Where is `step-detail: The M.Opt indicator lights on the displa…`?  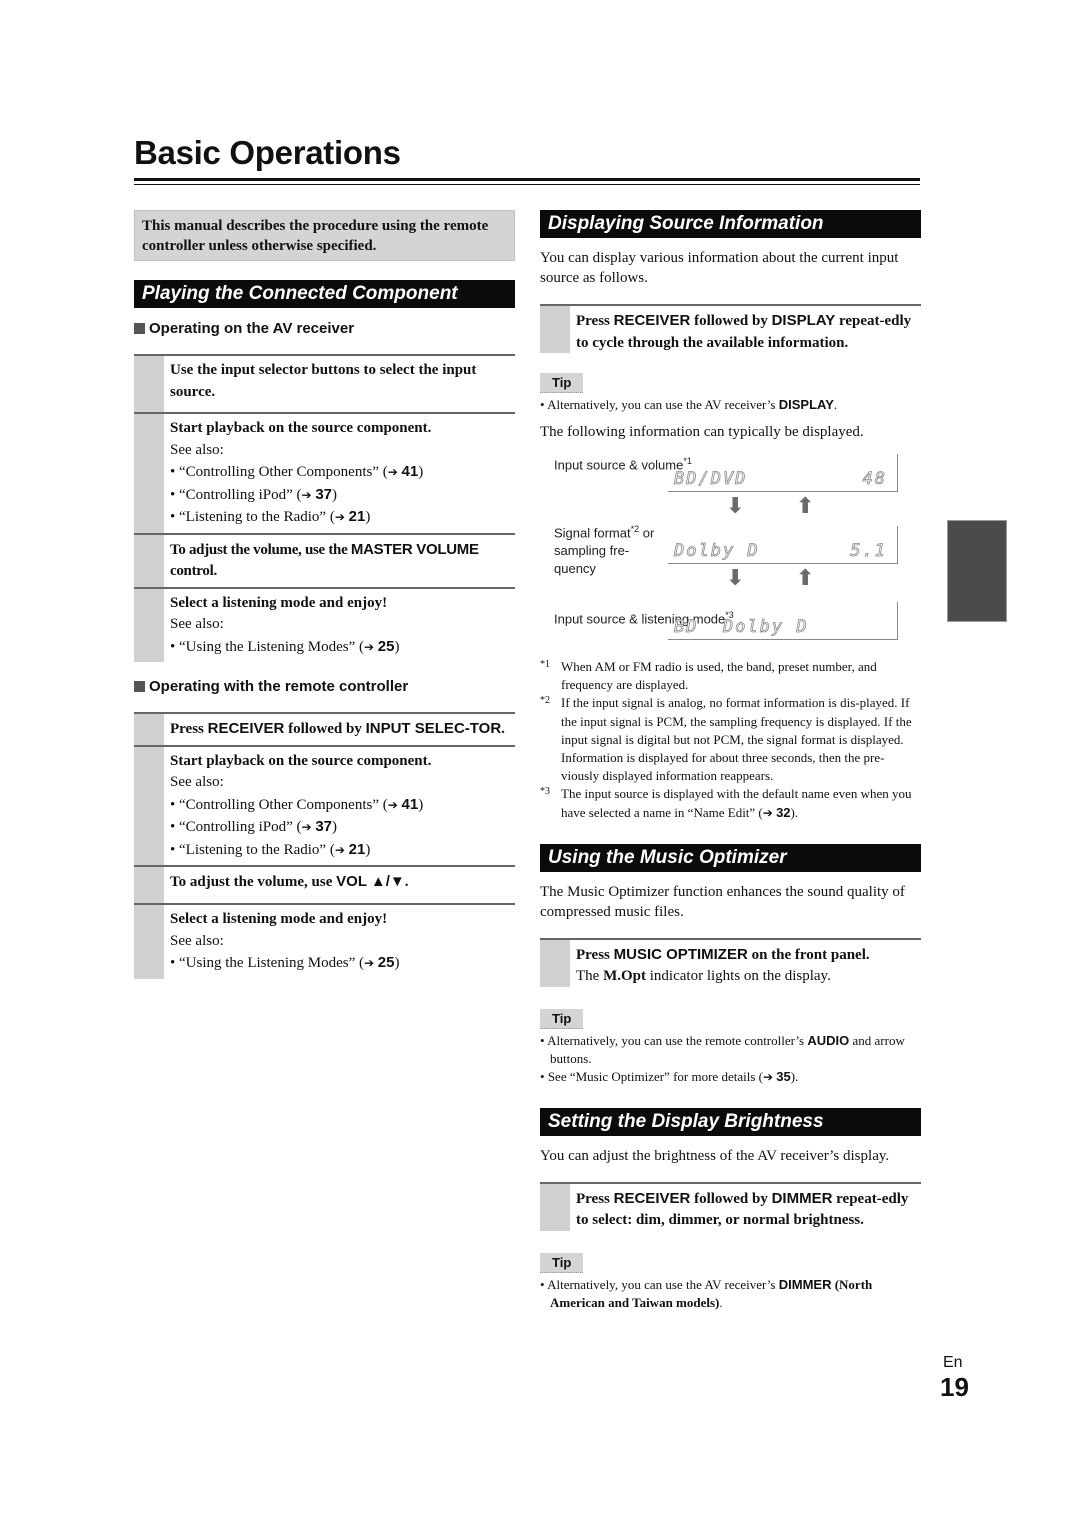 step-detail: The M.Opt indicator lights on the displa… is located at coordinates (703, 976).